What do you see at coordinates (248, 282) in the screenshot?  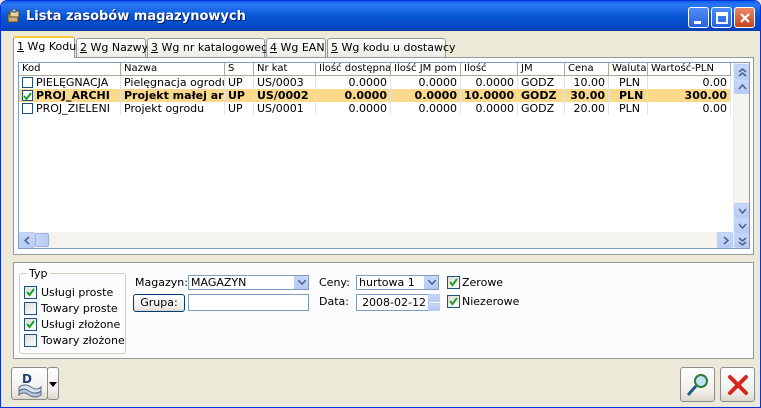 I see `magazyn-select: MAGAZYN` at bounding box center [248, 282].